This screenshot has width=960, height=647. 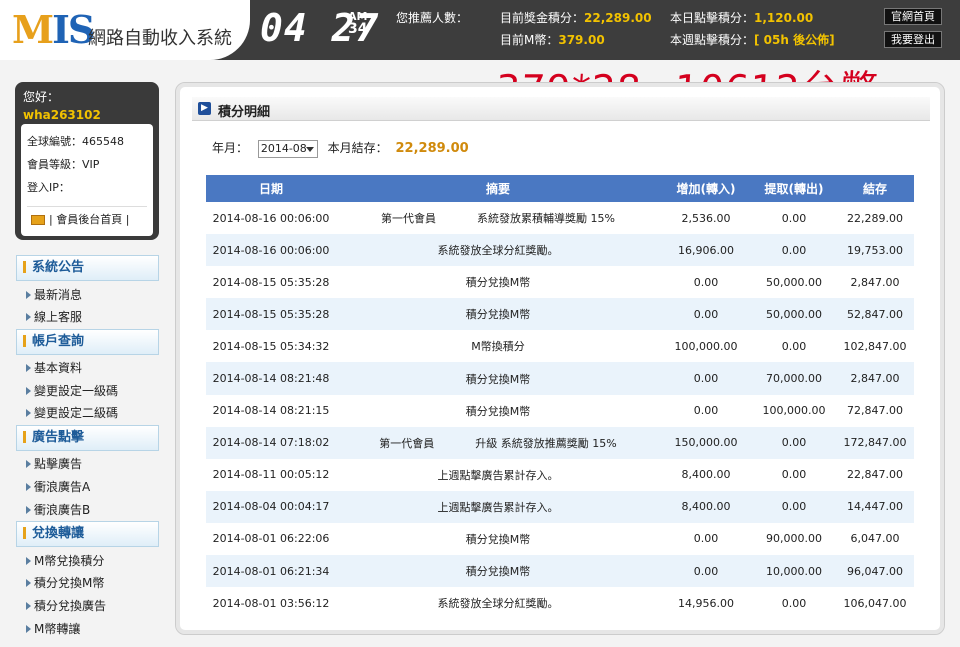 What do you see at coordinates (498, 346) in the screenshot?
I see `row-summary: M幣換積分` at bounding box center [498, 346].